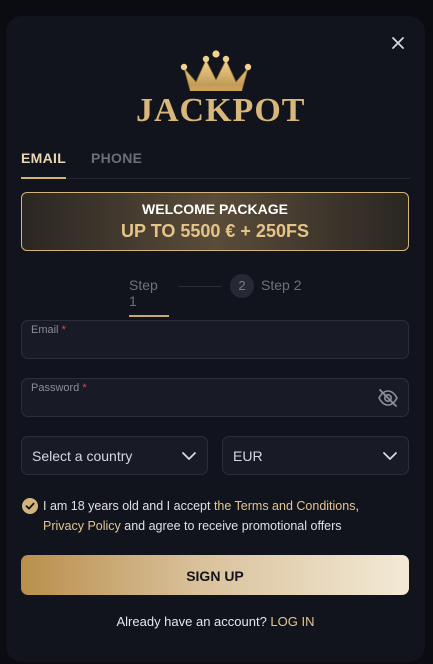 This screenshot has width=433, height=664. Describe the element at coordinates (315, 455) in the screenshot. I see `currency-select: EUR` at that location.